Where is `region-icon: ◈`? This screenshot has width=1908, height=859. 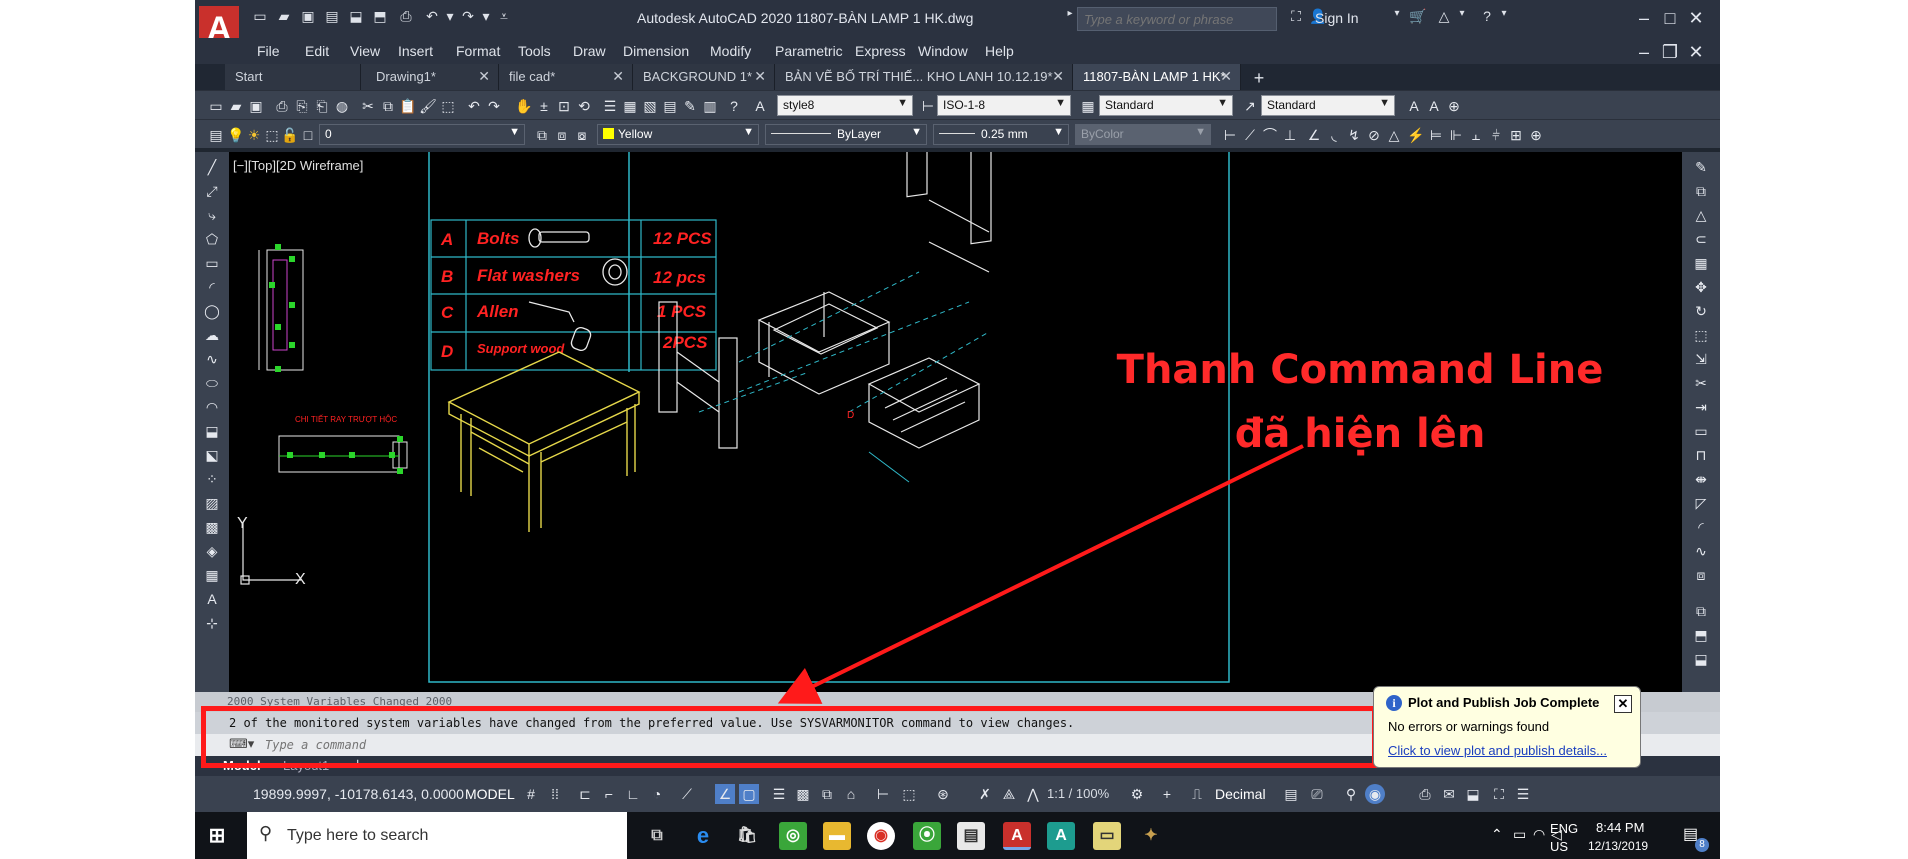 region-icon: ◈ is located at coordinates (212, 551).